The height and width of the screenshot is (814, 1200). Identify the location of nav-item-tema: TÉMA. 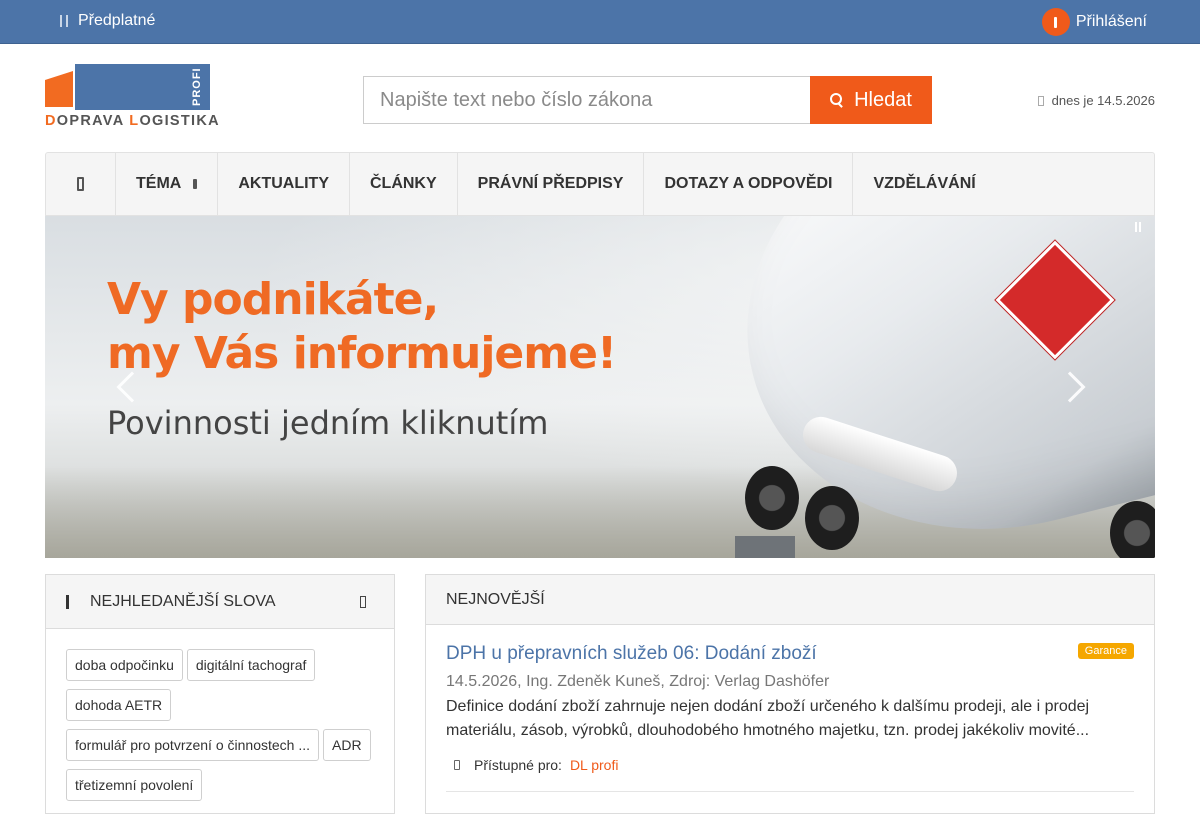
(167, 184).